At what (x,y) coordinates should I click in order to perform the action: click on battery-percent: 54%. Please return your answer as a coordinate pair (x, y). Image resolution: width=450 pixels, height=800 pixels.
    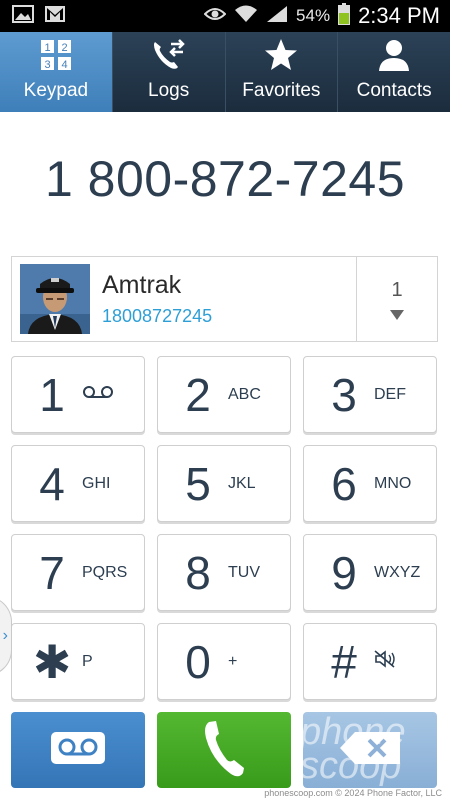
    Looking at the image, I should click on (313, 15).